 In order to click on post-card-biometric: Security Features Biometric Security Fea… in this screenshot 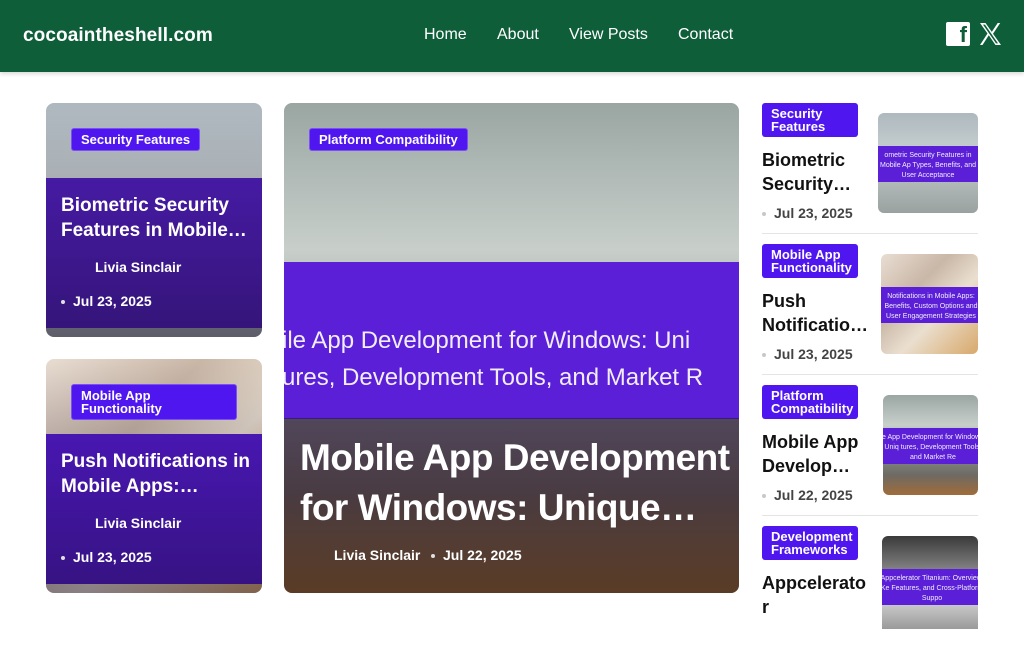, I will do `click(154, 220)`.